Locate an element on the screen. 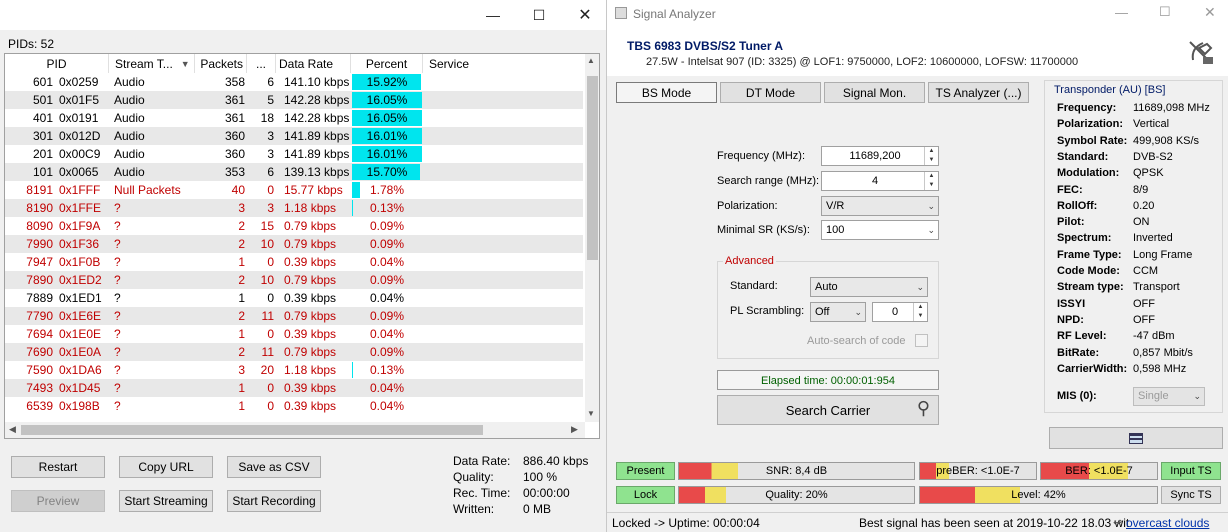 Image resolution: width=1228 pixels, height=532 pixels. copy-url-button: Copy URL is located at coordinates (166, 467).